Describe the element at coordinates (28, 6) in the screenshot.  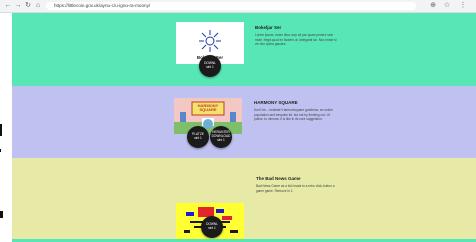
I see `reload-icon: ↻` at that location.